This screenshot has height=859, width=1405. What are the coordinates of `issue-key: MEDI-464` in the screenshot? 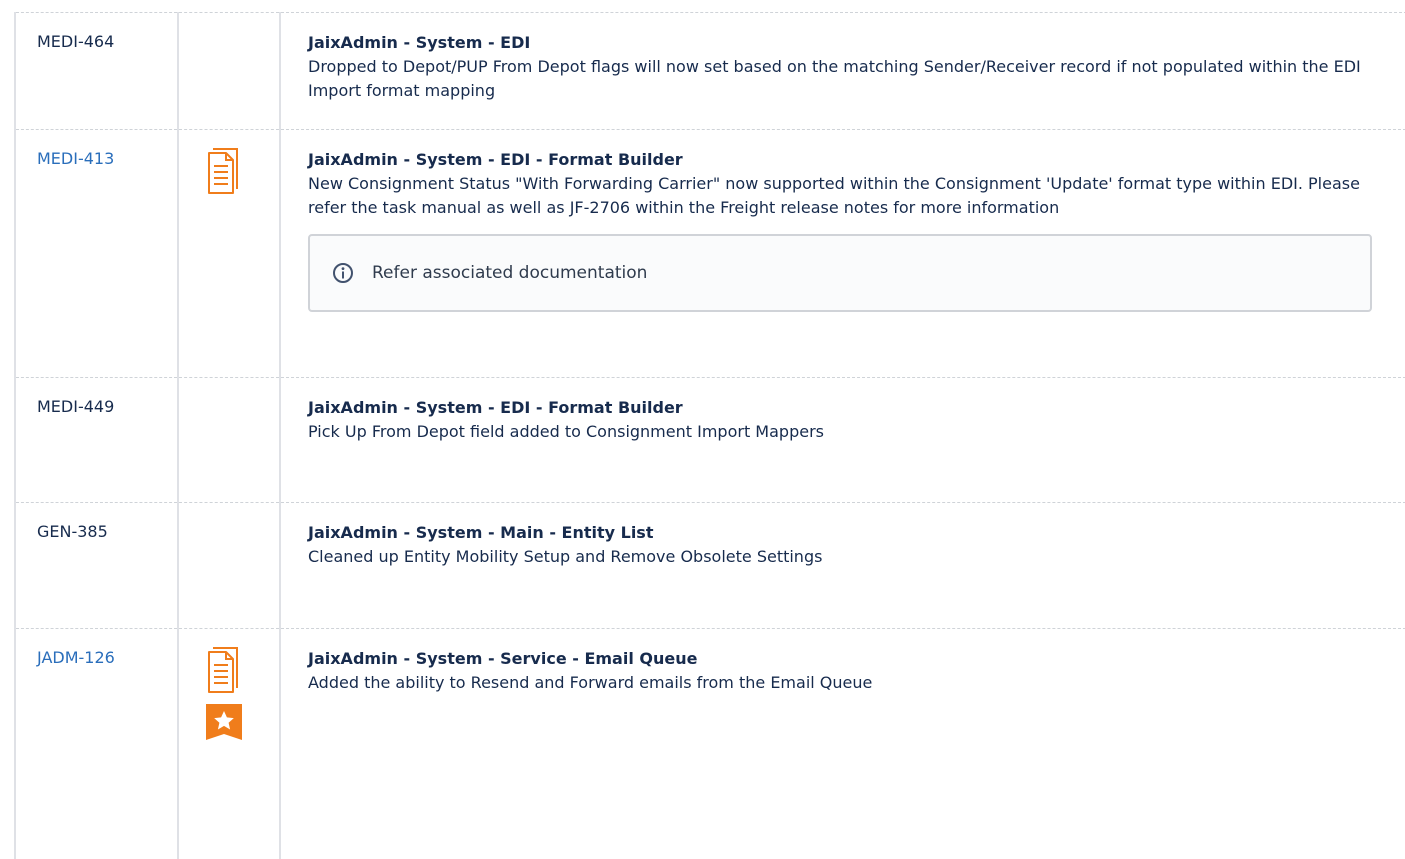 It's located at (76, 41).